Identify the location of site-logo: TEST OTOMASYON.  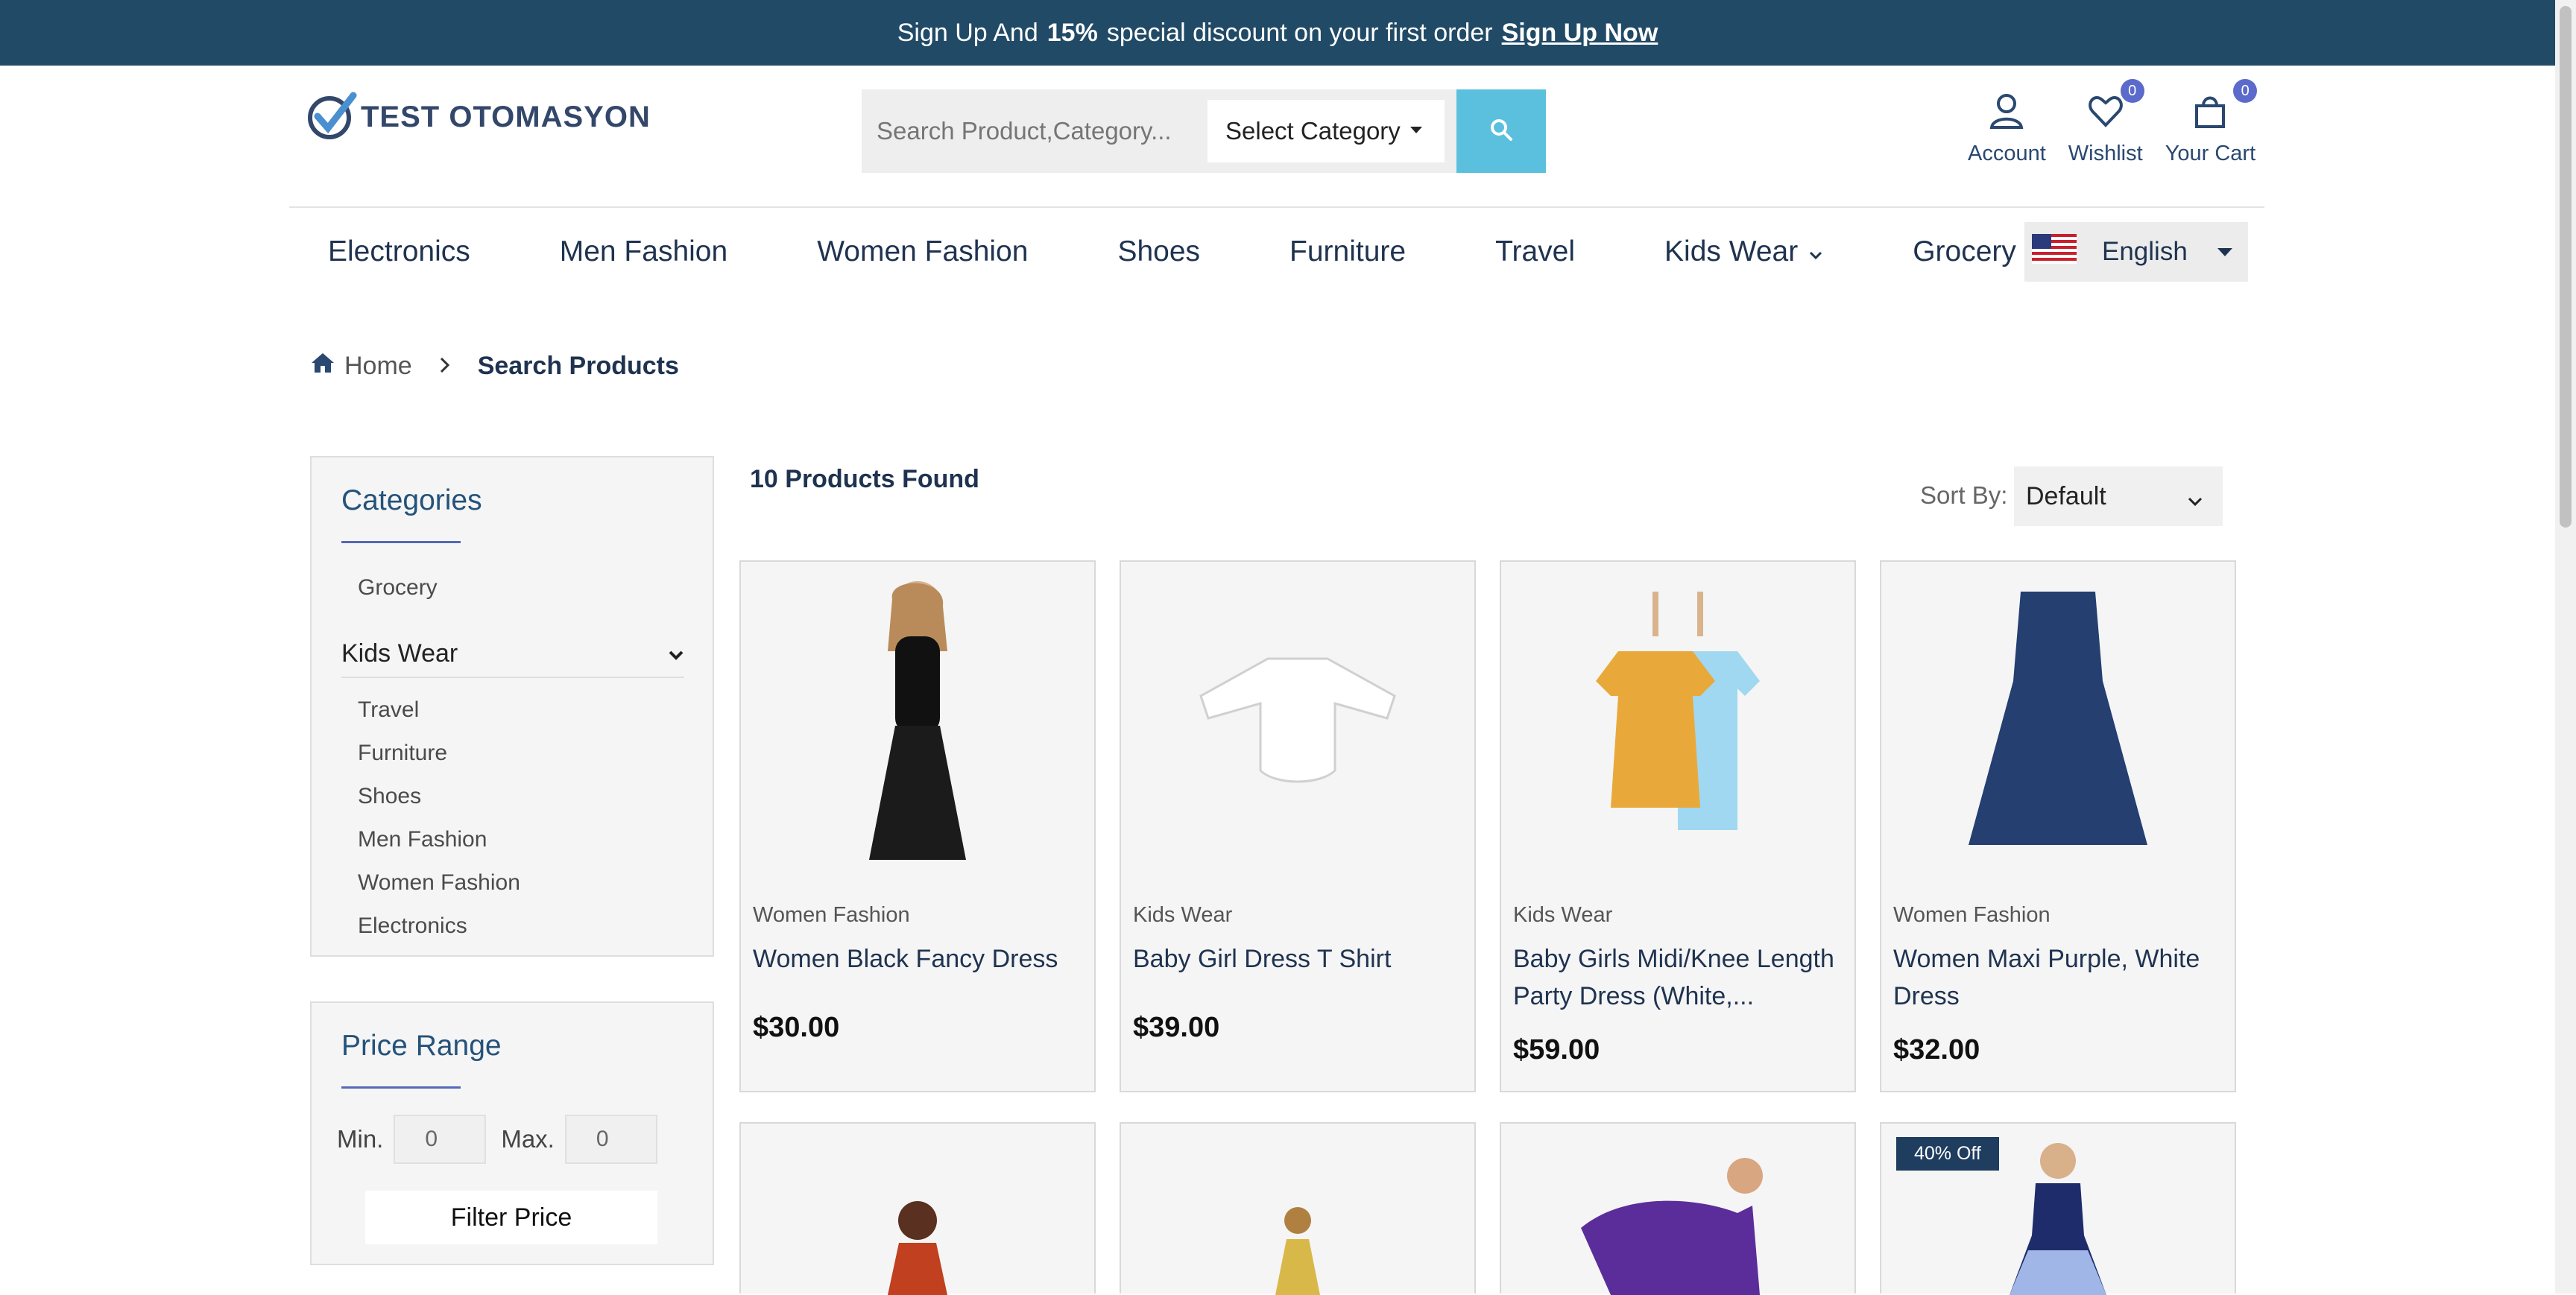
(479, 117).